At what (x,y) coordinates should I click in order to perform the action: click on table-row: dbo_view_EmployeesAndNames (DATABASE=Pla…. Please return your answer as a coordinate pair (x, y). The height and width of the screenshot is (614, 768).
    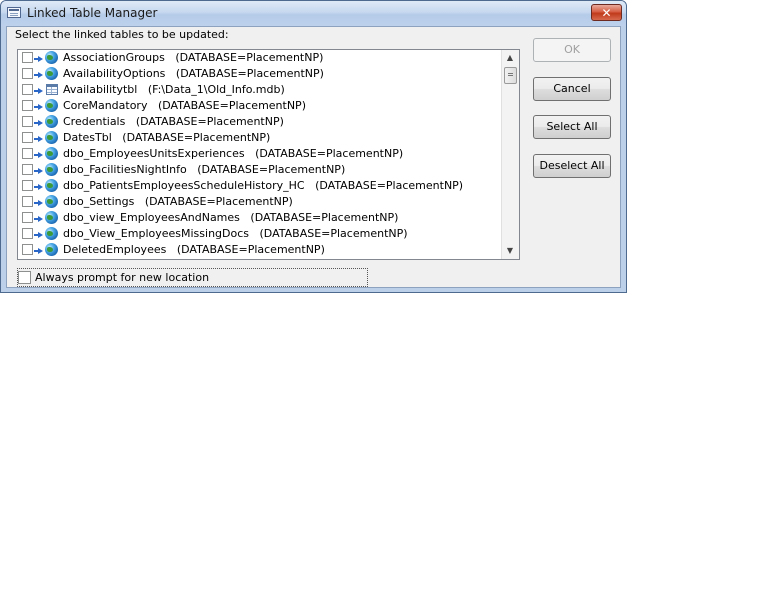
    Looking at the image, I should click on (260, 218).